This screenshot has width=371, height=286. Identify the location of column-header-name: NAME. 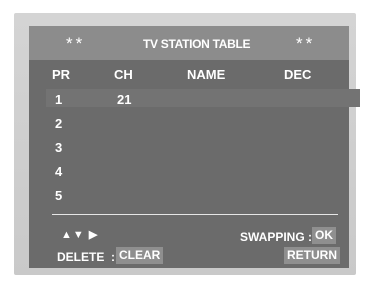
(206, 74).